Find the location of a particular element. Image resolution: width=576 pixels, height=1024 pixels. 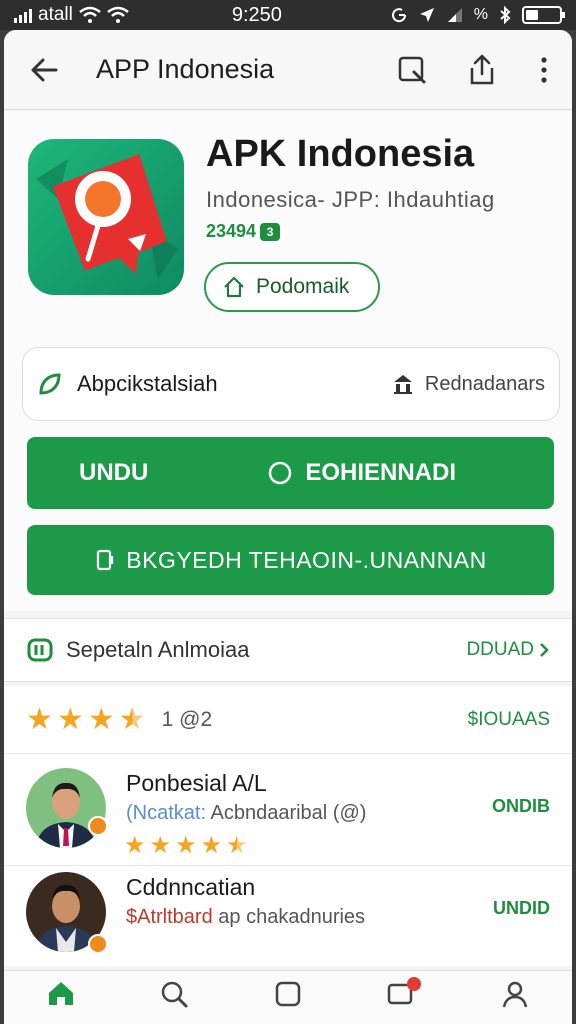

info-card-right-label: Rednadanars is located at coordinates (484, 383).